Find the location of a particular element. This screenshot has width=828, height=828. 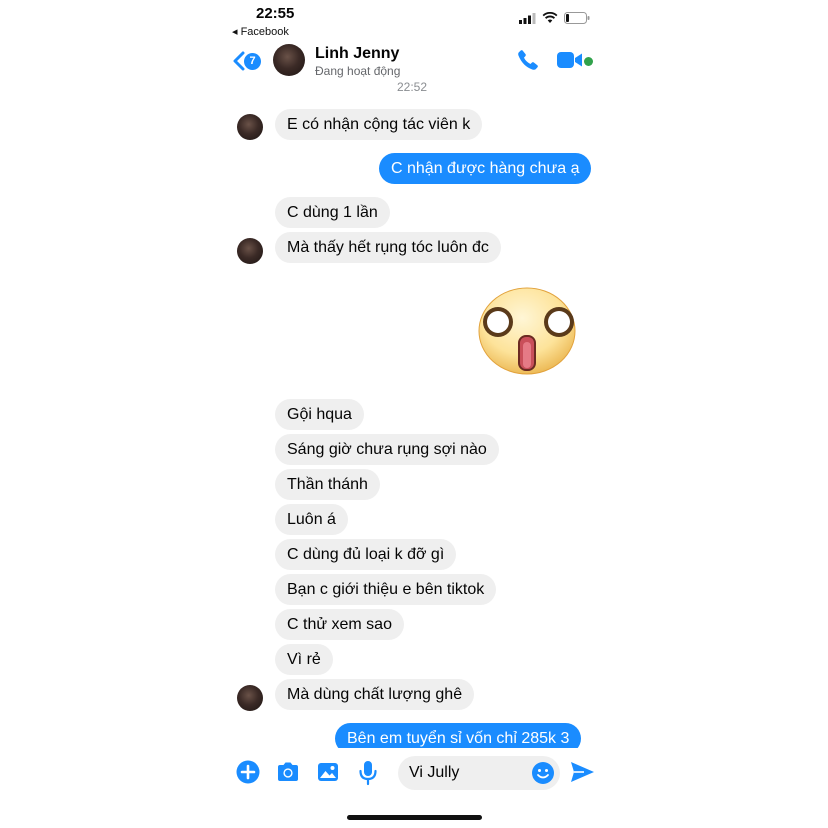

message-composer: Vi Jully is located at coordinates (414, 773).